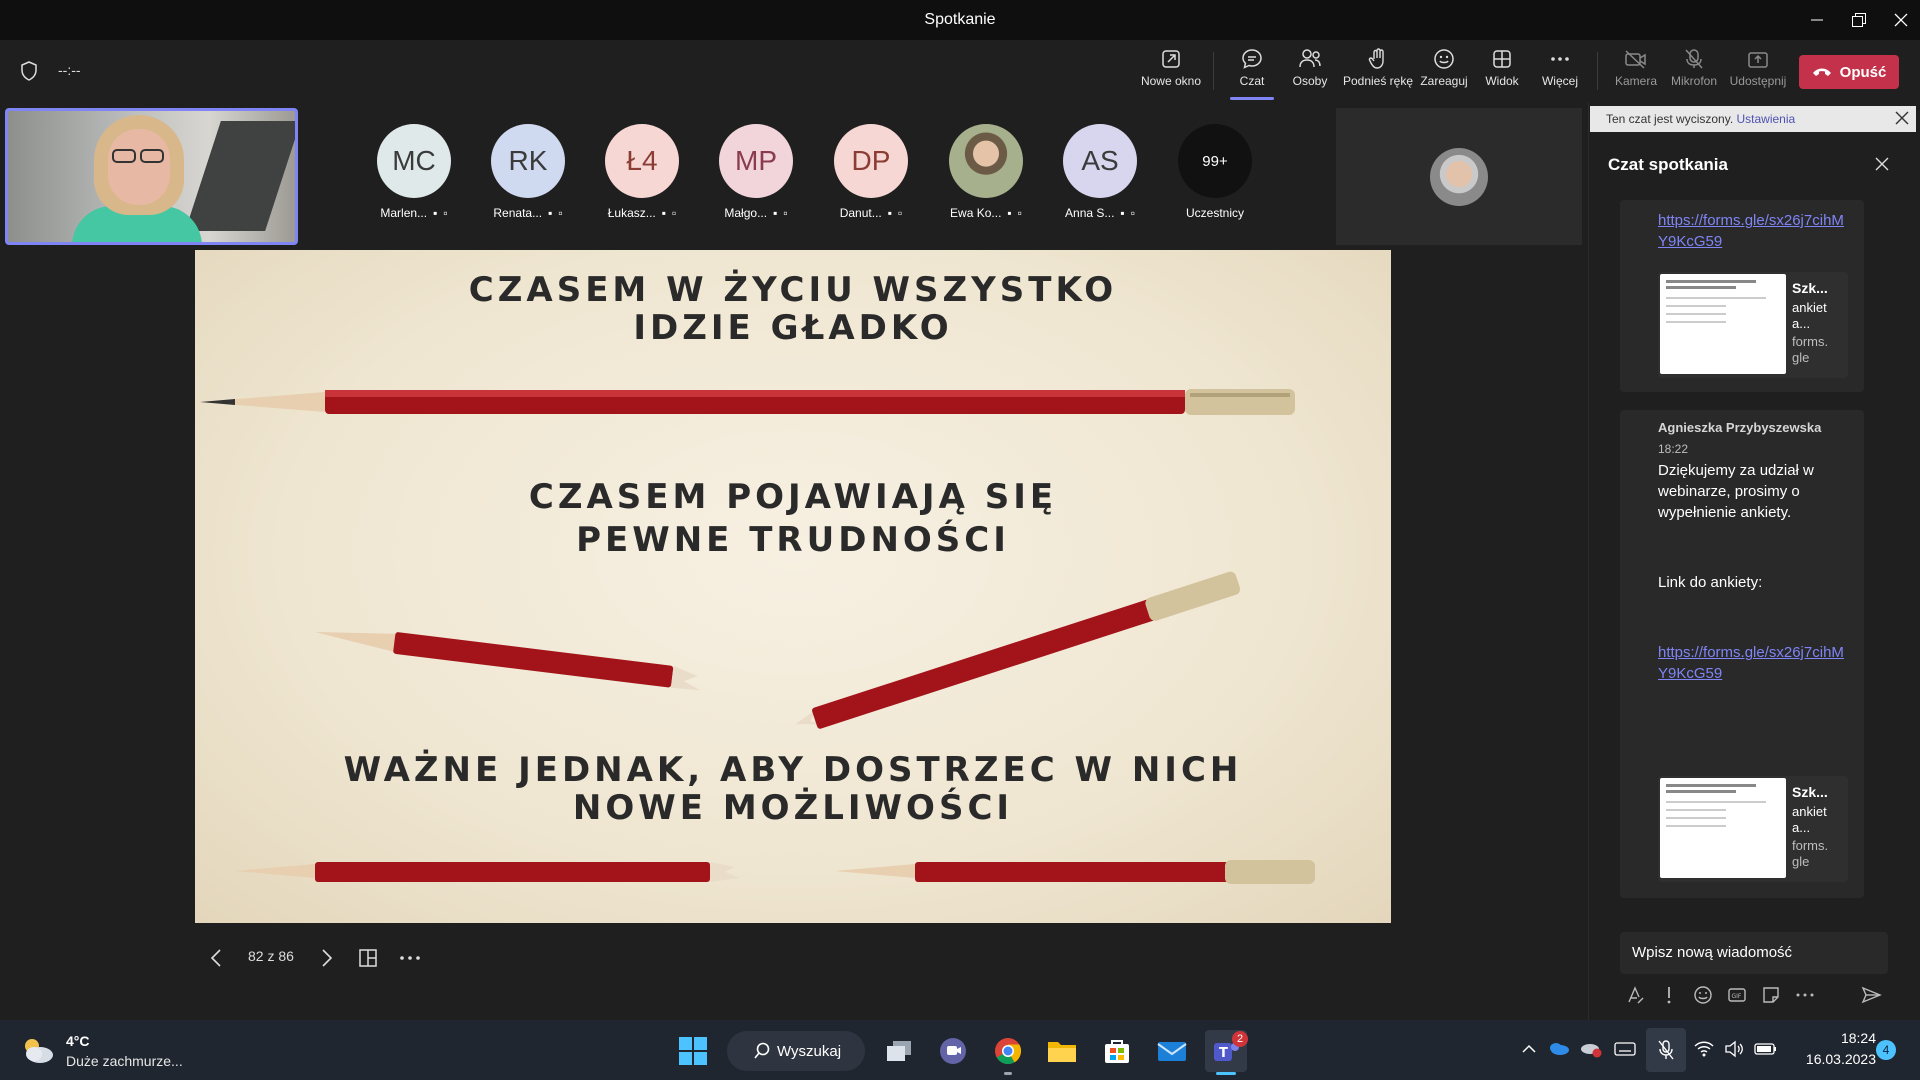  I want to click on raise-hand-button: Podnieś rękę, so click(1378, 74).